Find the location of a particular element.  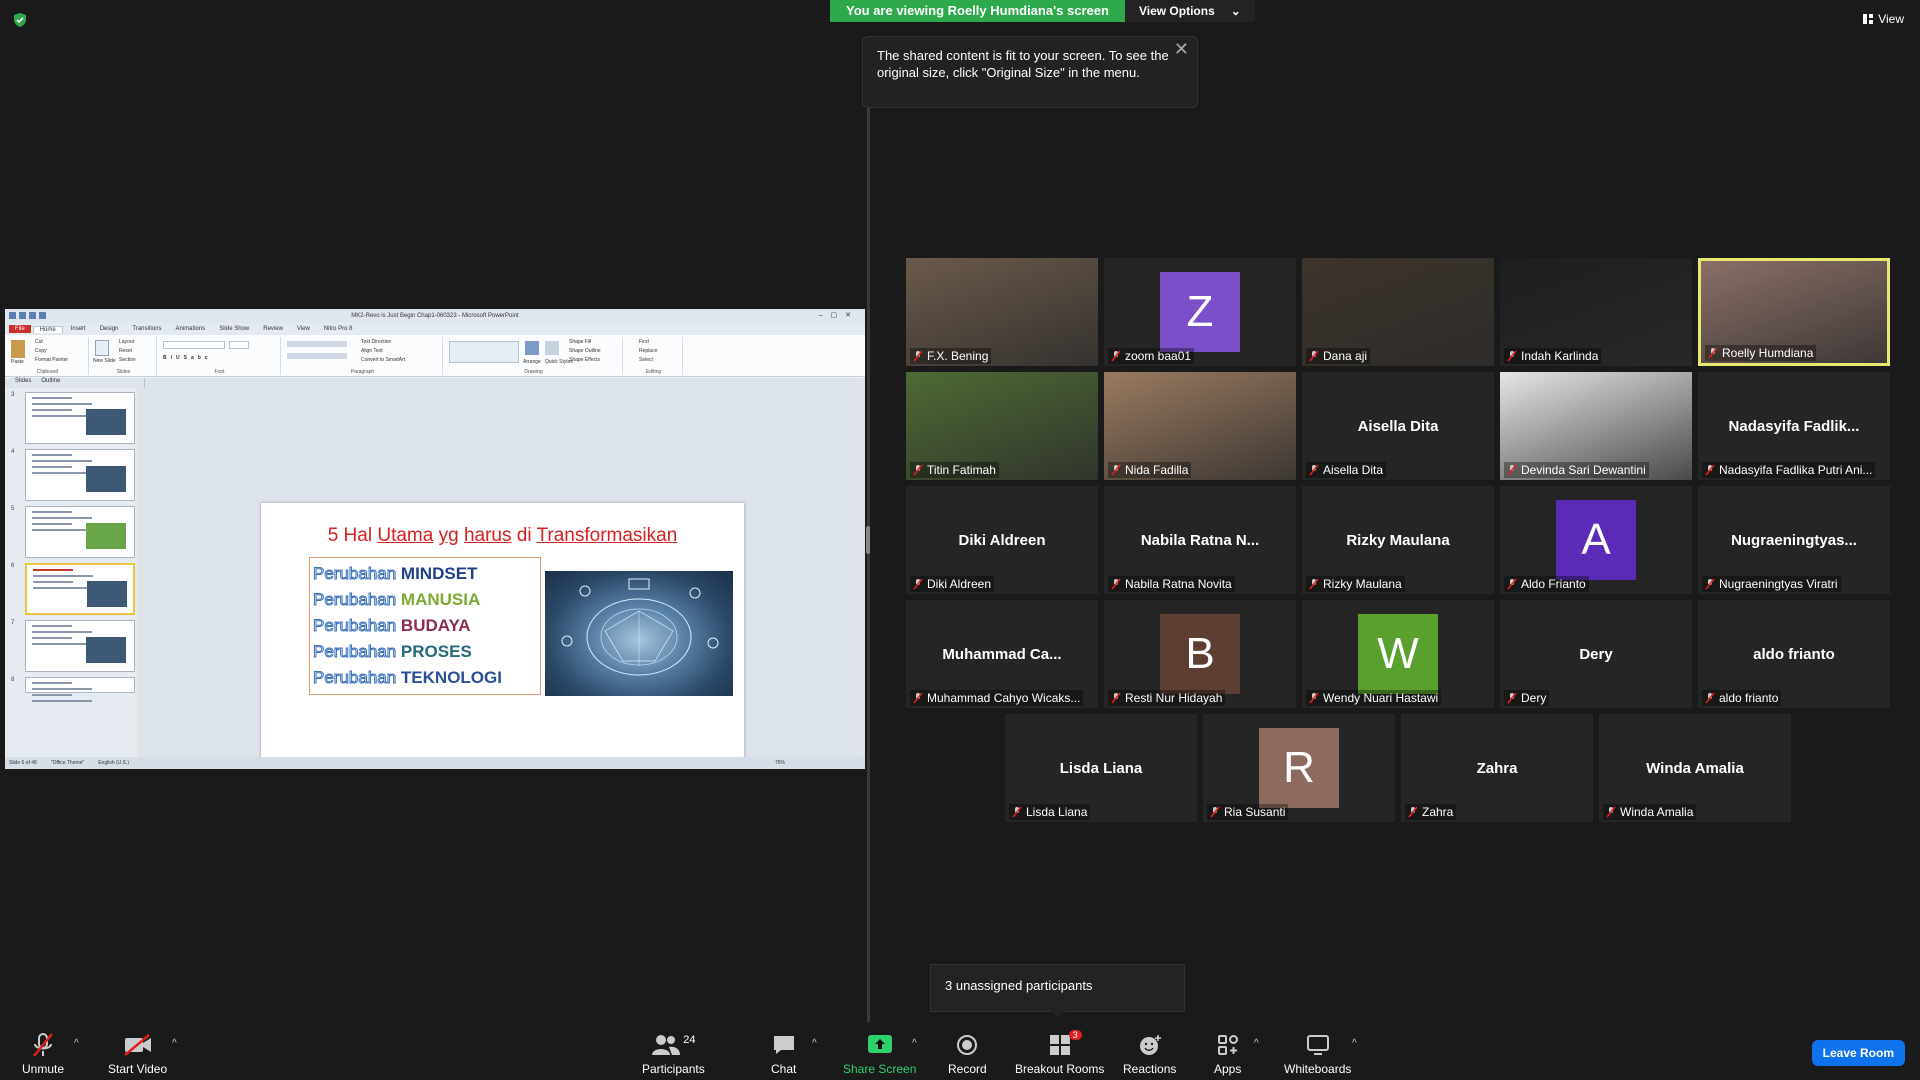

participant-tile: Diki Aldreen Diki Aldreen is located at coordinates (1002, 540).